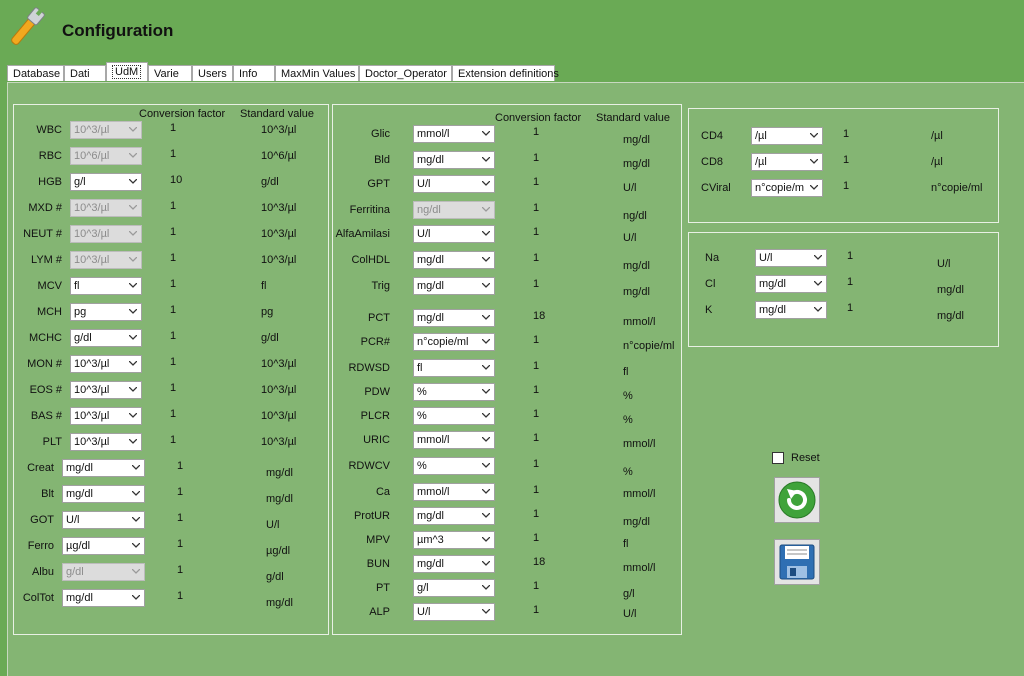  I want to click on reset-checkbox, so click(778, 458).